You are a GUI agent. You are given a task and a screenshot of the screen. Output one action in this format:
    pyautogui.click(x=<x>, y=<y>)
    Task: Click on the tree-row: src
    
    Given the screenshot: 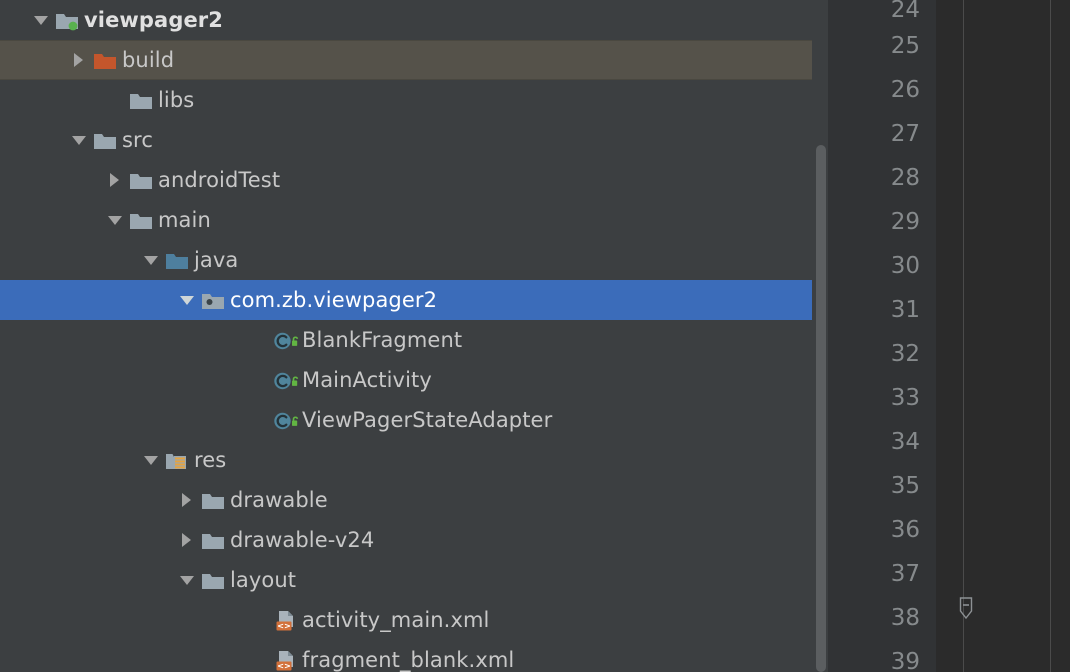 What is the action you would take?
    pyautogui.click(x=406, y=140)
    